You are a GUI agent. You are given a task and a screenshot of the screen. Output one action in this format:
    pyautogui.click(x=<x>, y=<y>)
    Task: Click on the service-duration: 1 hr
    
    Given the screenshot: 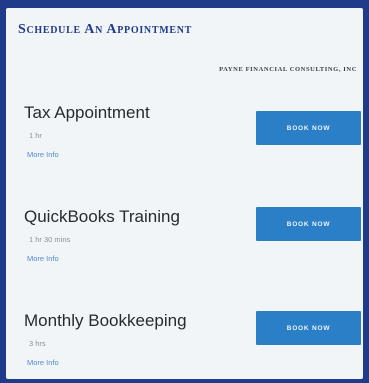 What is the action you would take?
    pyautogui.click(x=35, y=135)
    